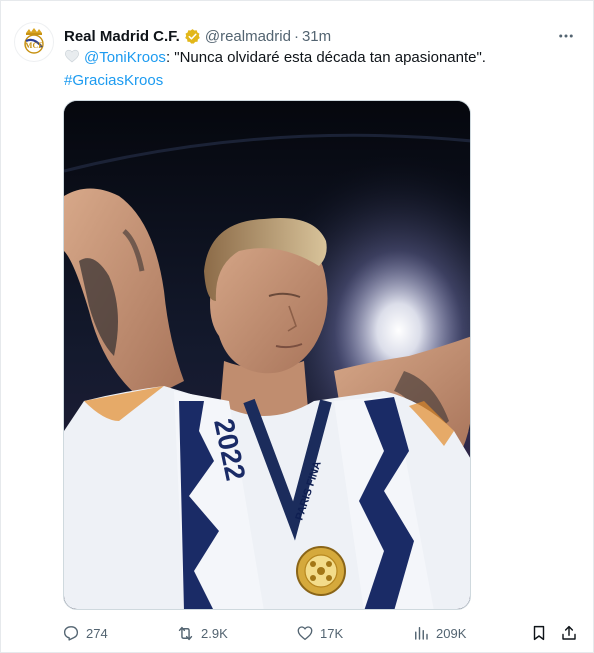 The height and width of the screenshot is (653, 594). Describe the element at coordinates (185, 633) in the screenshot. I see `repost-icon` at that location.